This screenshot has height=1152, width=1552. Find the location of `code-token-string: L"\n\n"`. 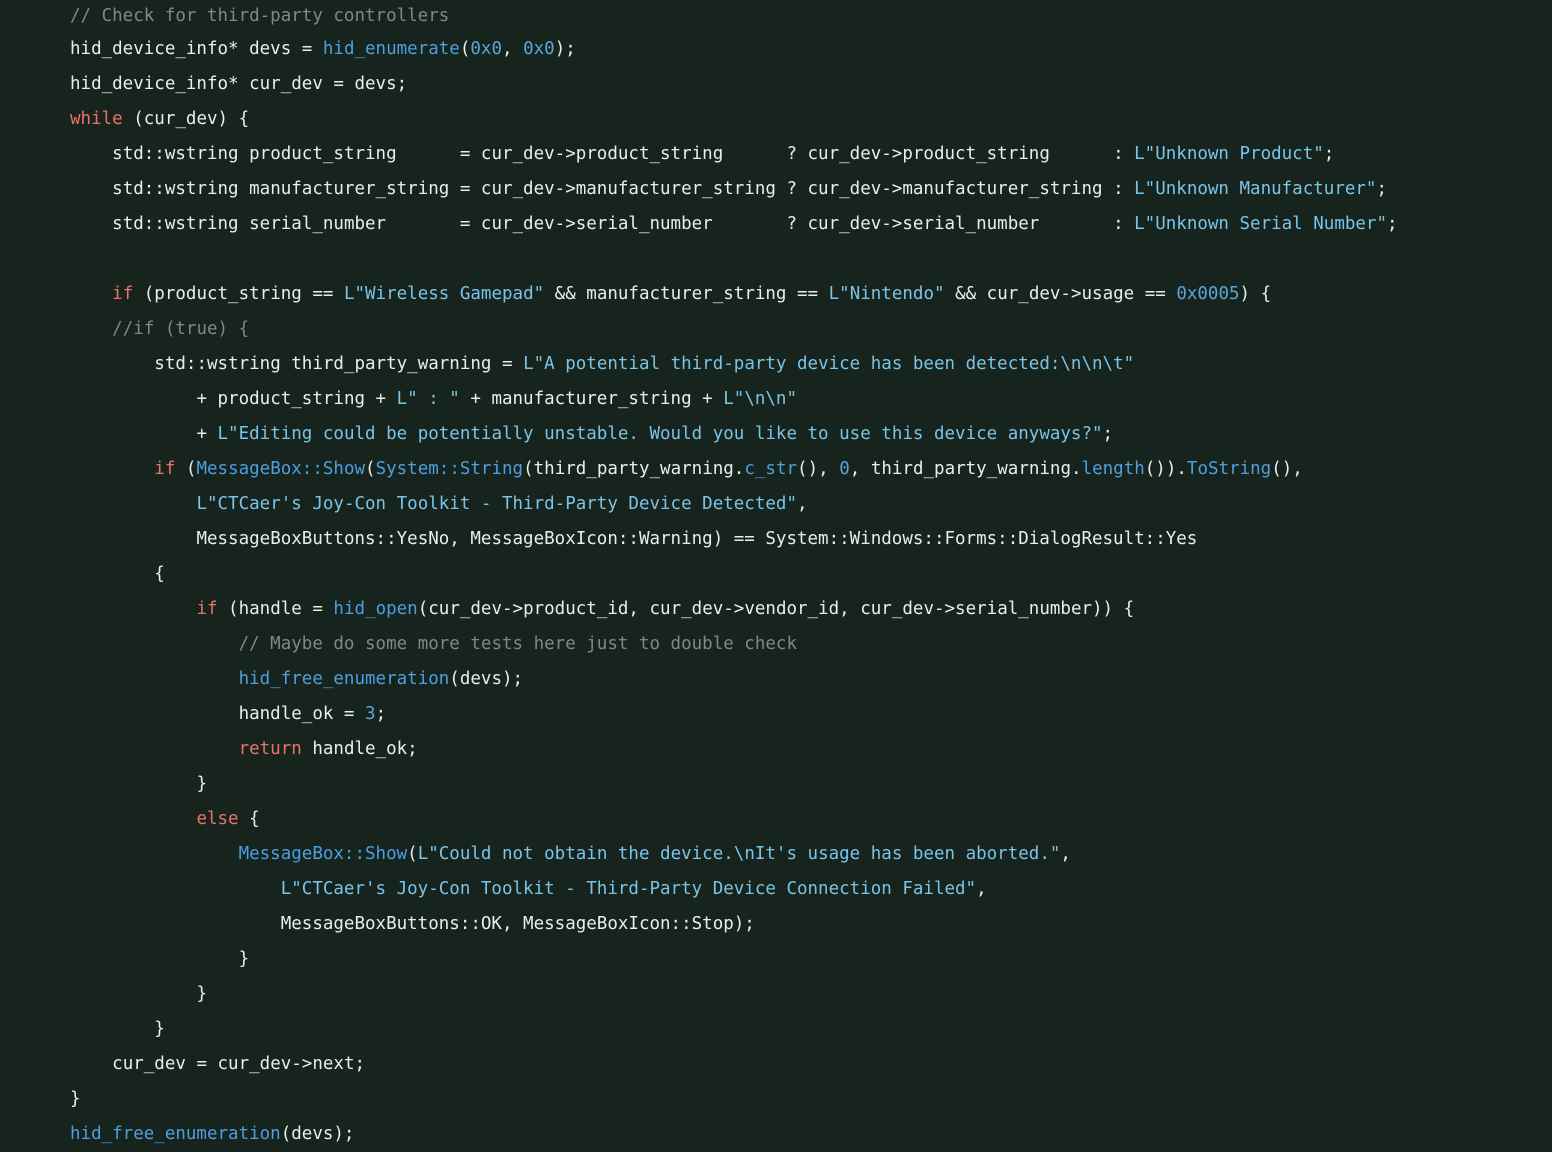

code-token-string: L"\n\n" is located at coordinates (760, 399).